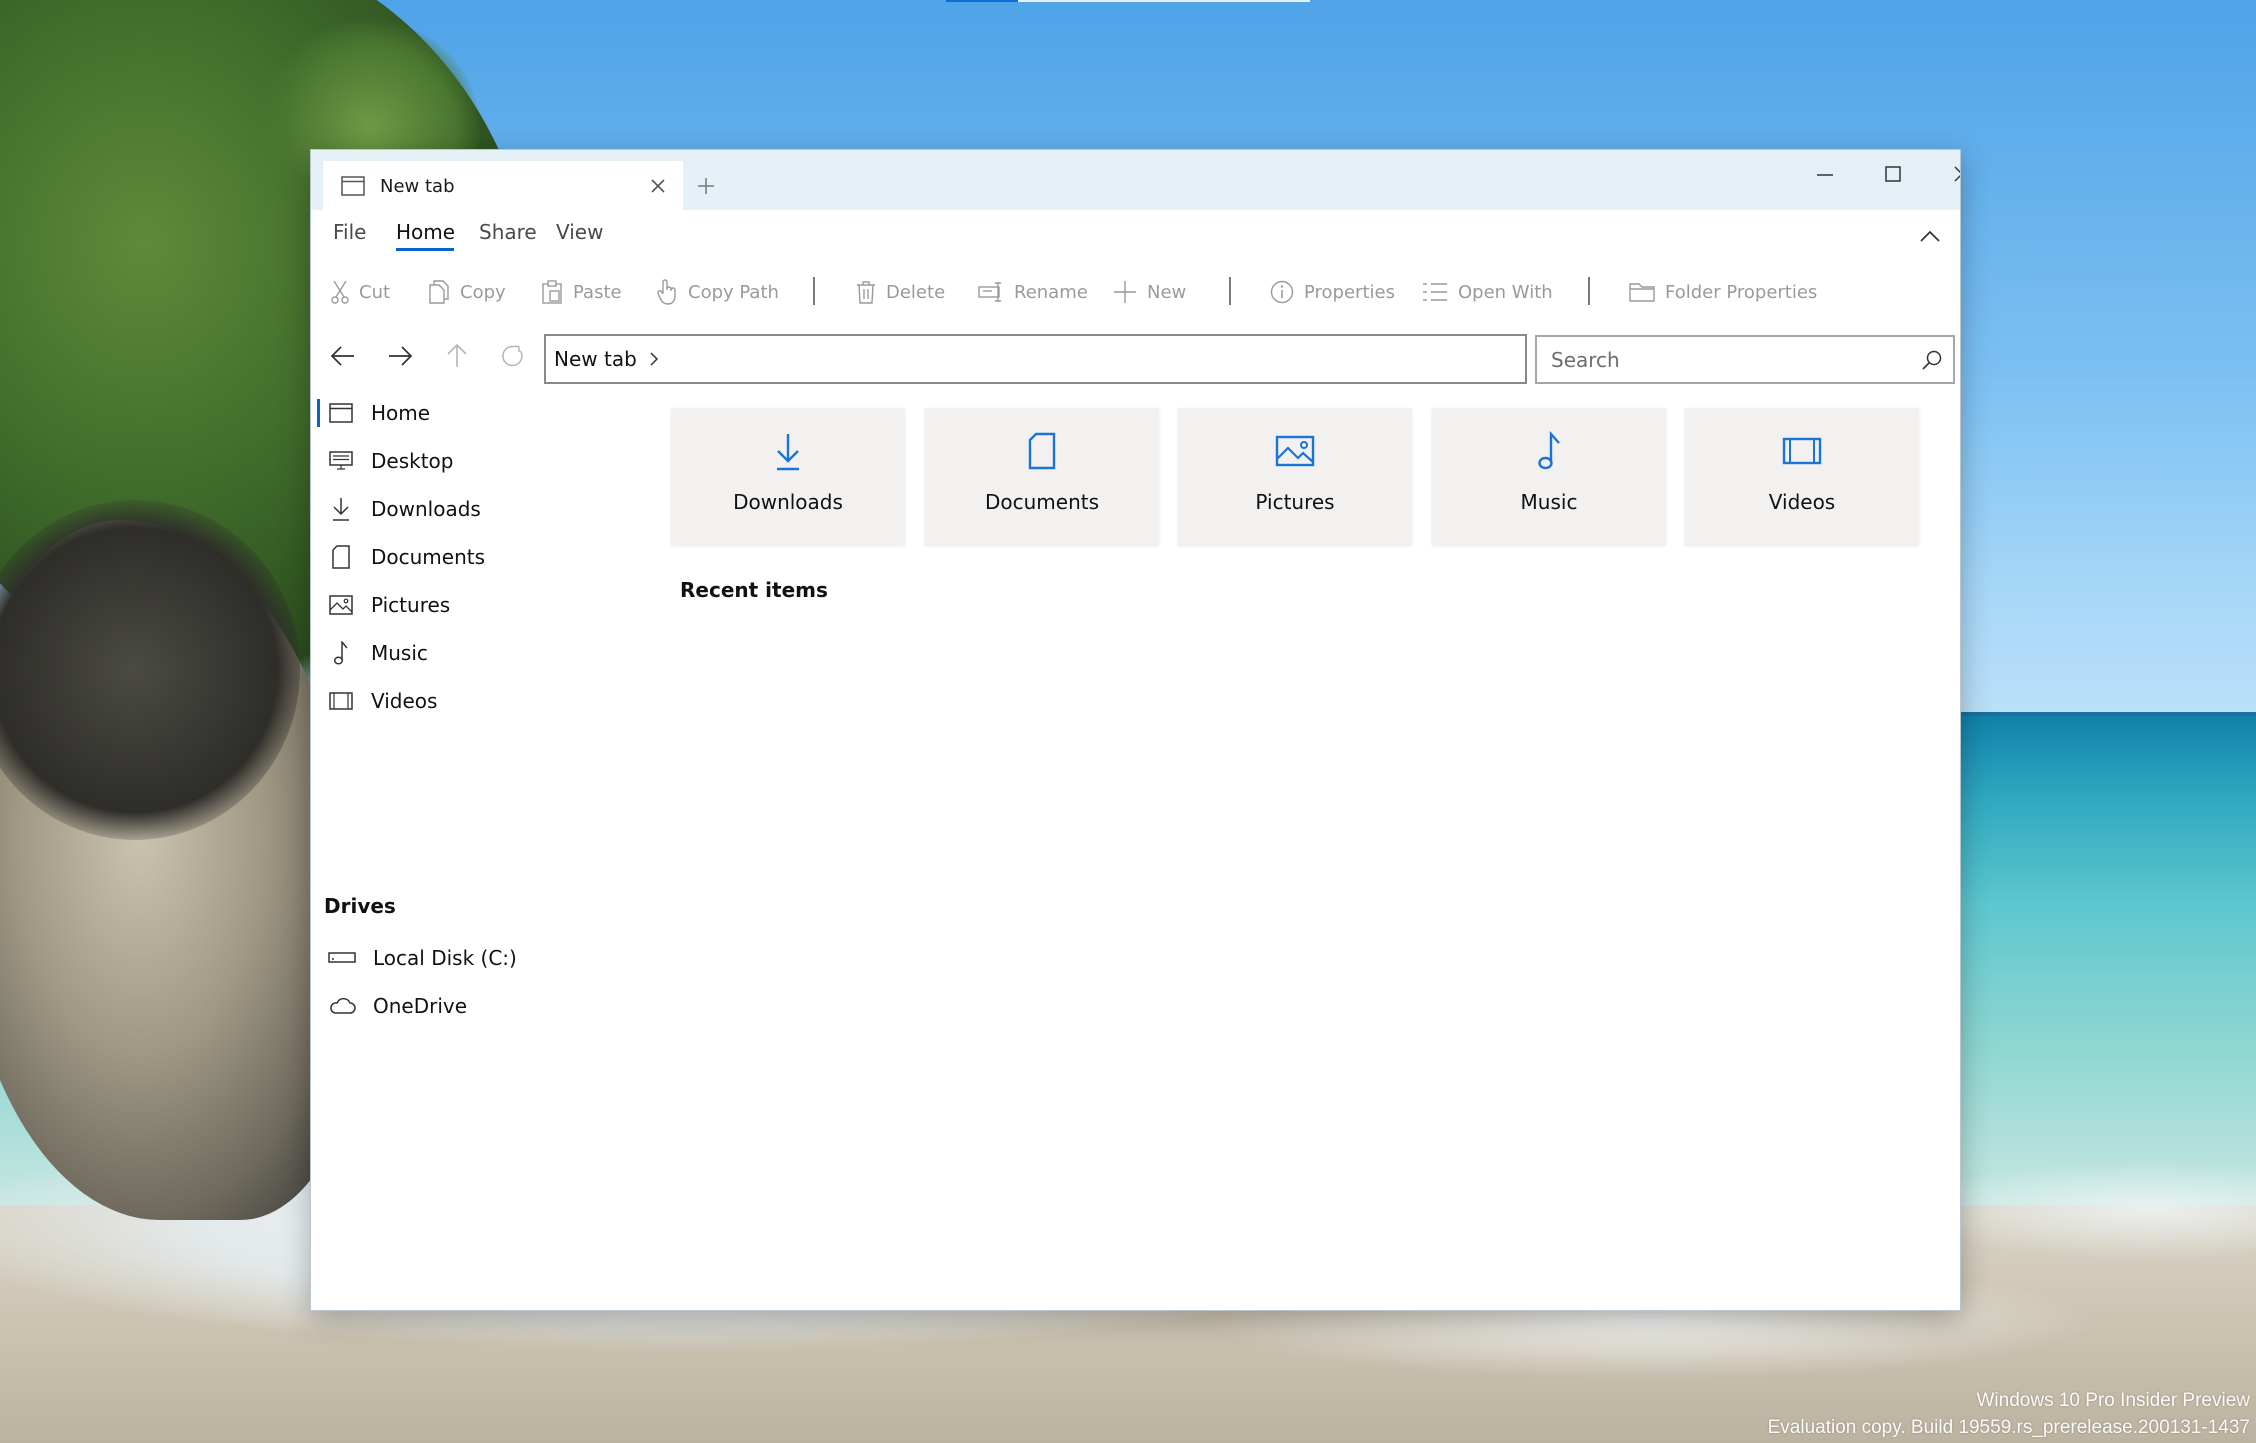 This screenshot has height=1443, width=2256. What do you see at coordinates (476, 701) in the screenshot?
I see `sidebar-item-videos: Videos` at bounding box center [476, 701].